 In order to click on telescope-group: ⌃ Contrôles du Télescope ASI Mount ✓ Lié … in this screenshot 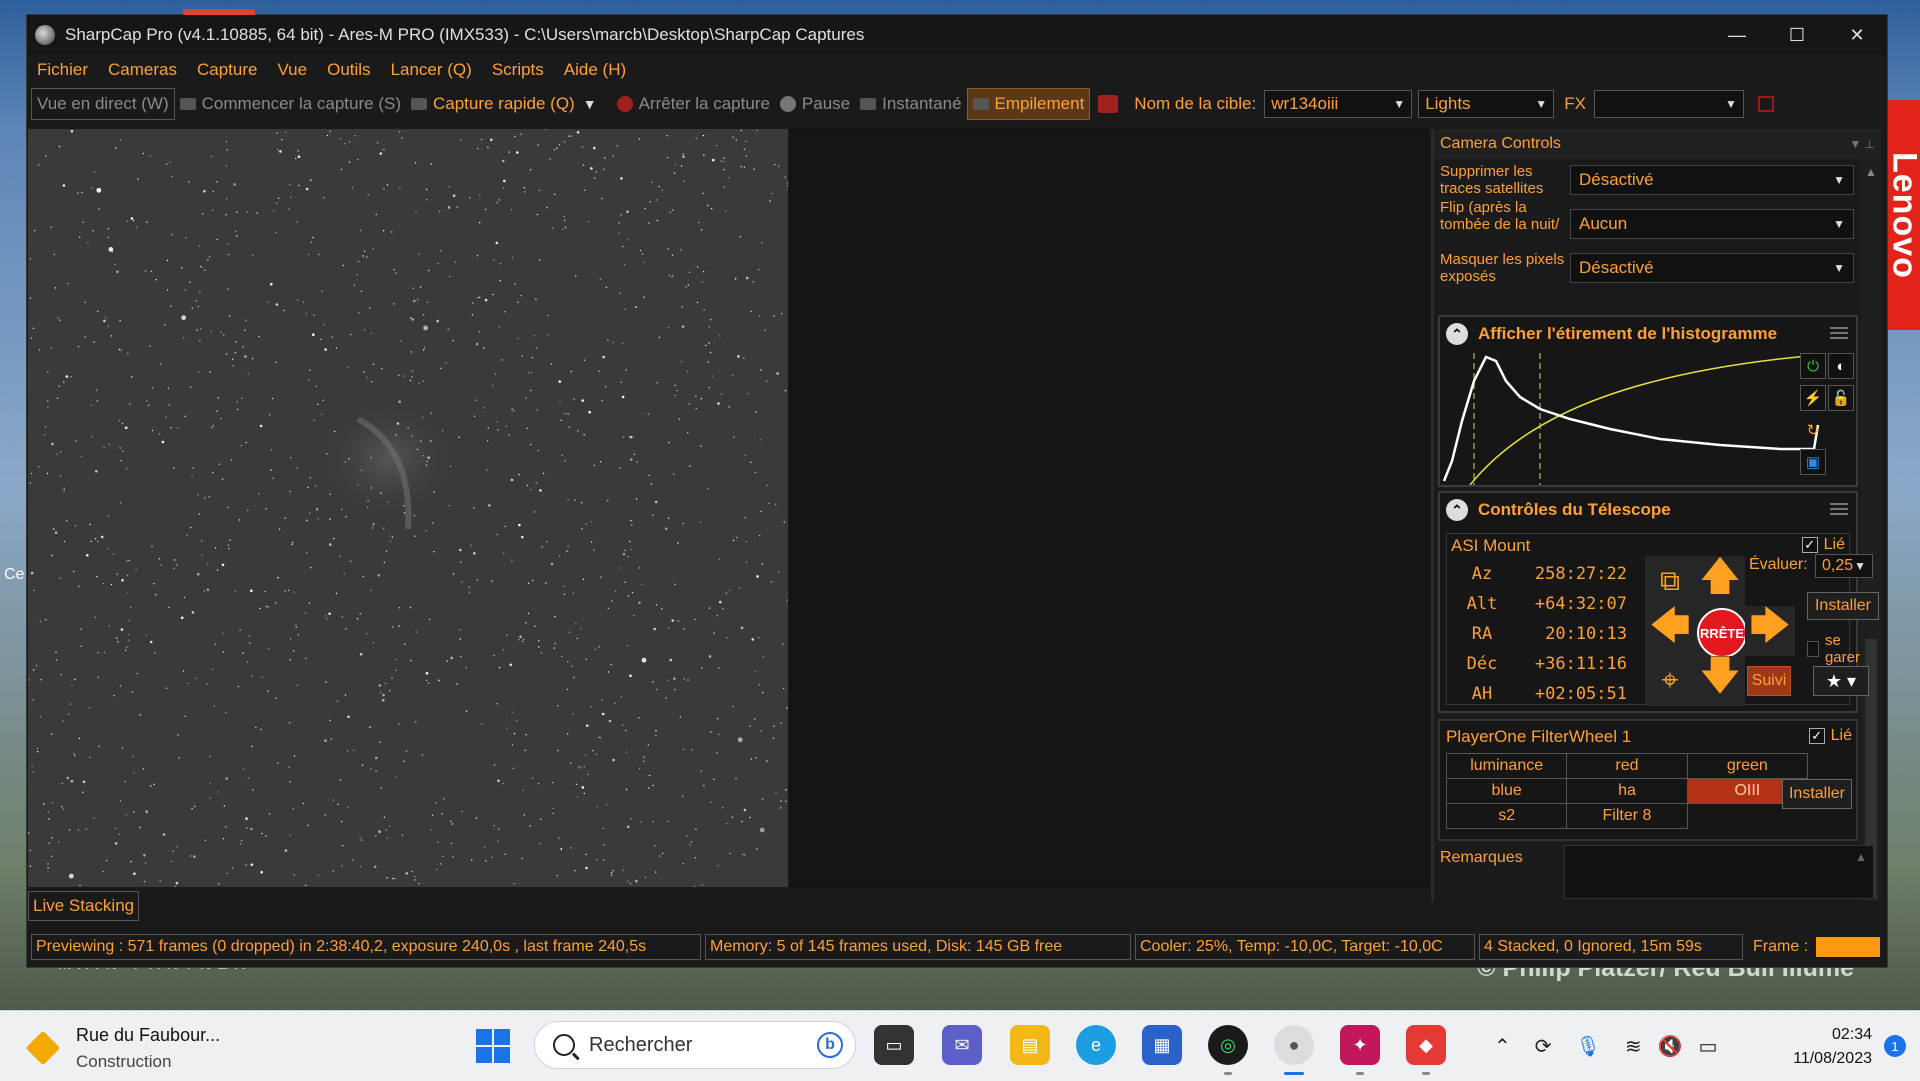, I will do `click(1658, 602)`.